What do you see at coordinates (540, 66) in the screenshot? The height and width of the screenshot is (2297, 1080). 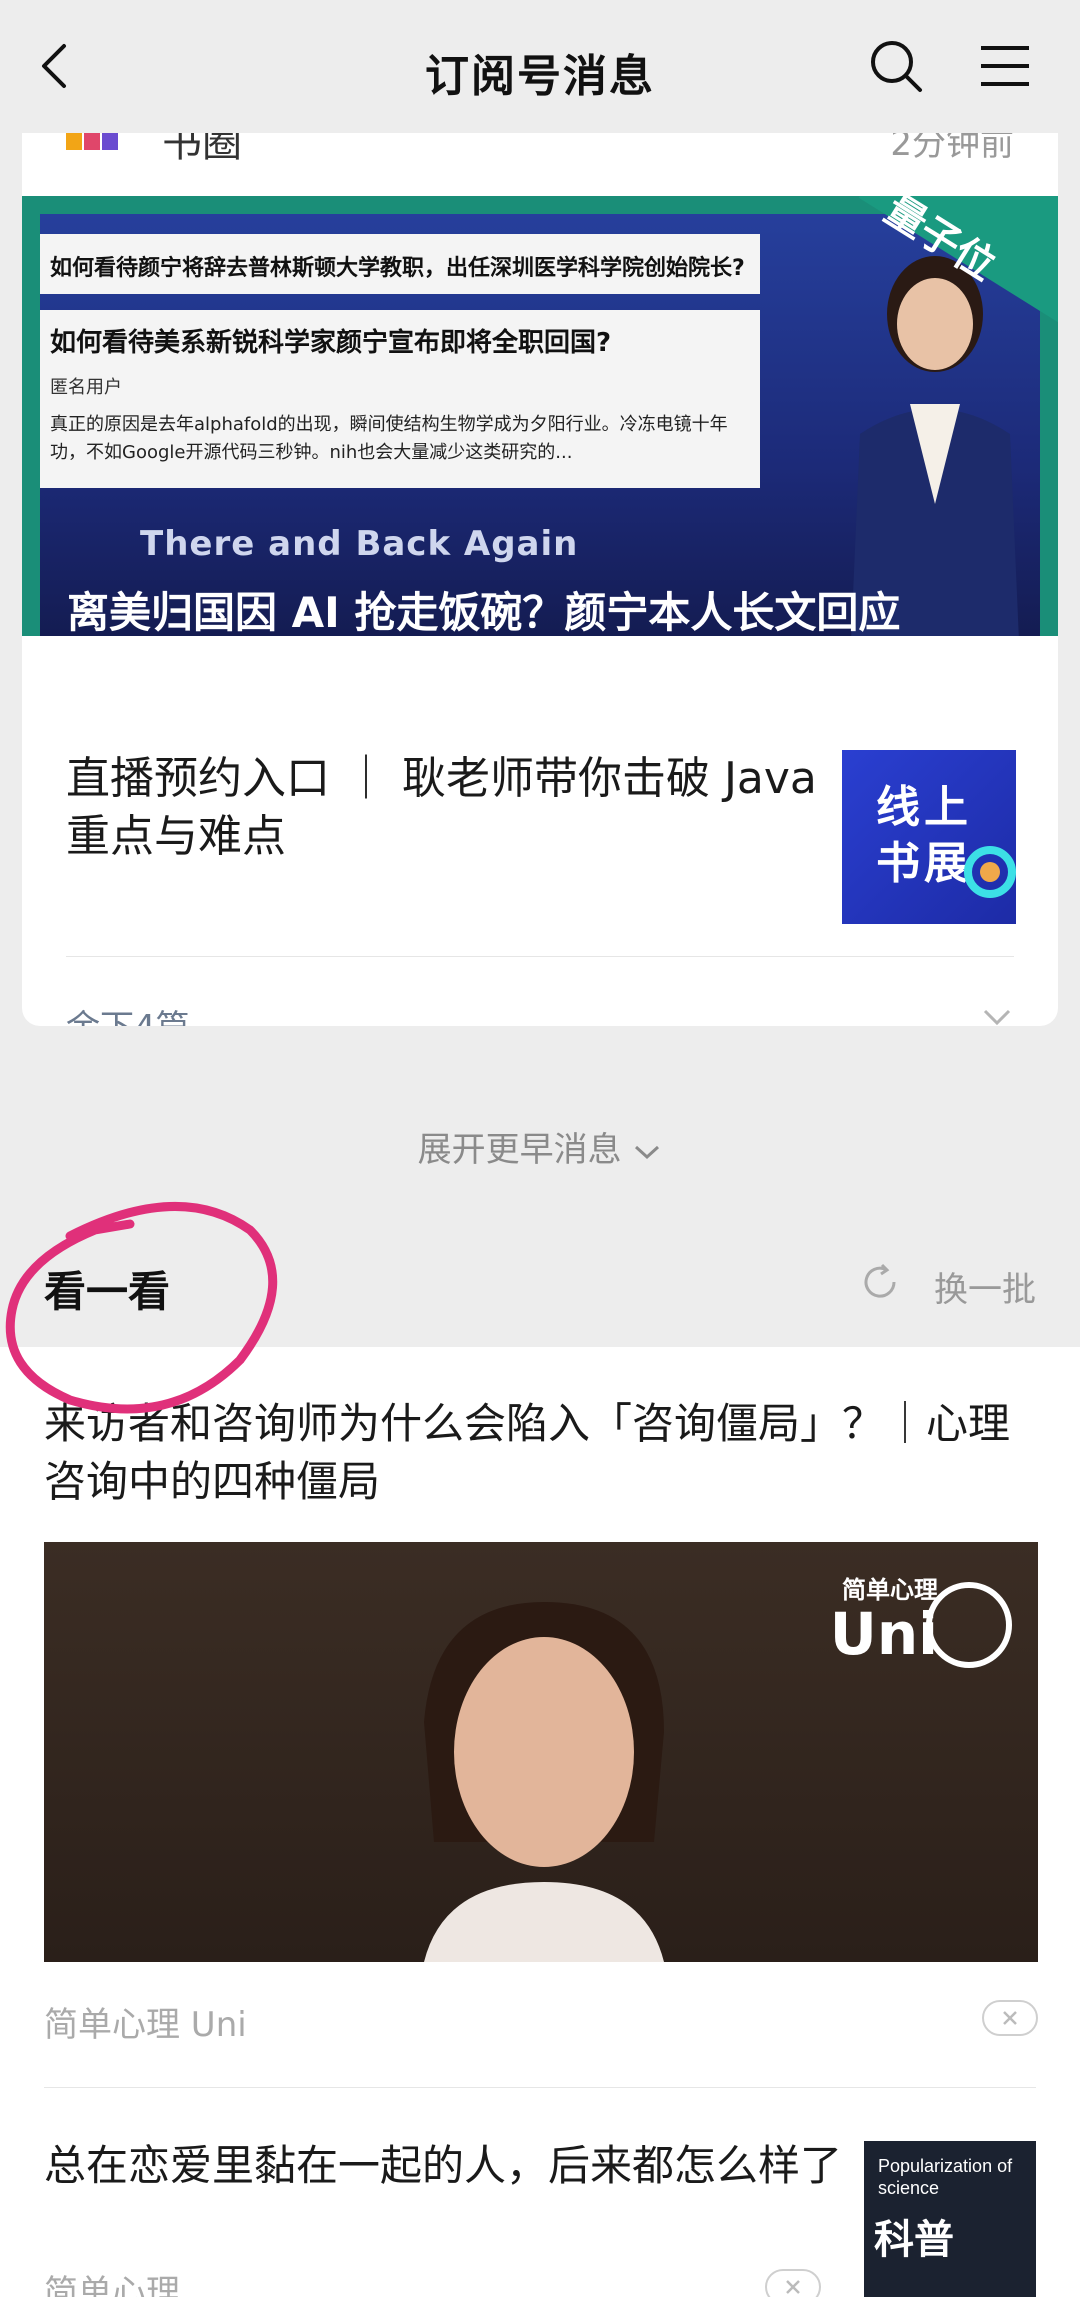 I see `nav-bar: 订阅号消息` at bounding box center [540, 66].